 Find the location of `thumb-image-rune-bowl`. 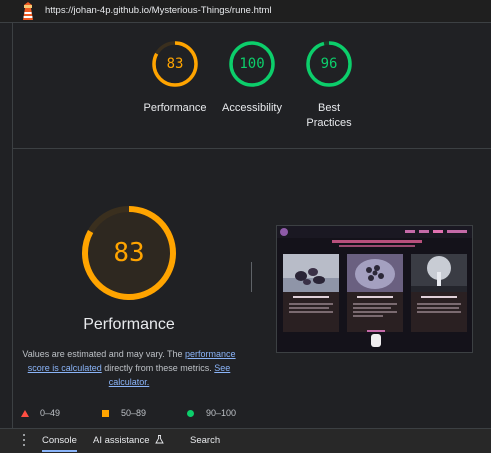

thumb-image-rune-bowl is located at coordinates (375, 273).